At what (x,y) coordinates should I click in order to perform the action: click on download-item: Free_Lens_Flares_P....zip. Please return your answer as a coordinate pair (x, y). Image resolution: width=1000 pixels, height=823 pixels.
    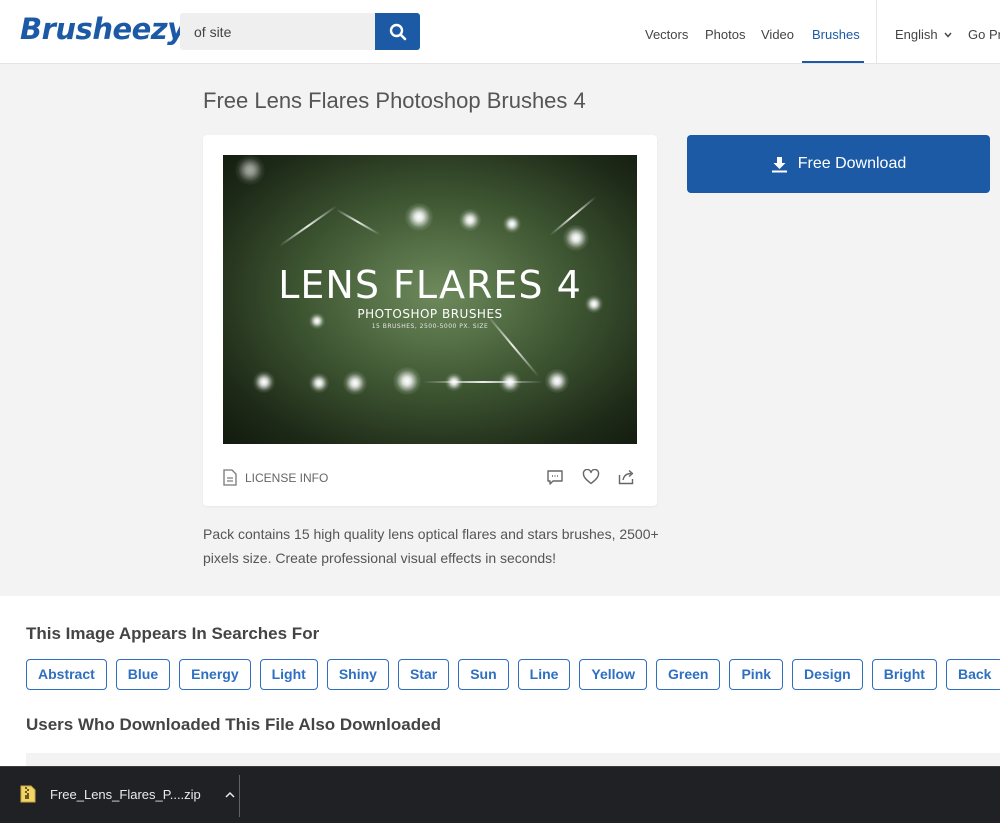
    Looking at the image, I should click on (127, 794).